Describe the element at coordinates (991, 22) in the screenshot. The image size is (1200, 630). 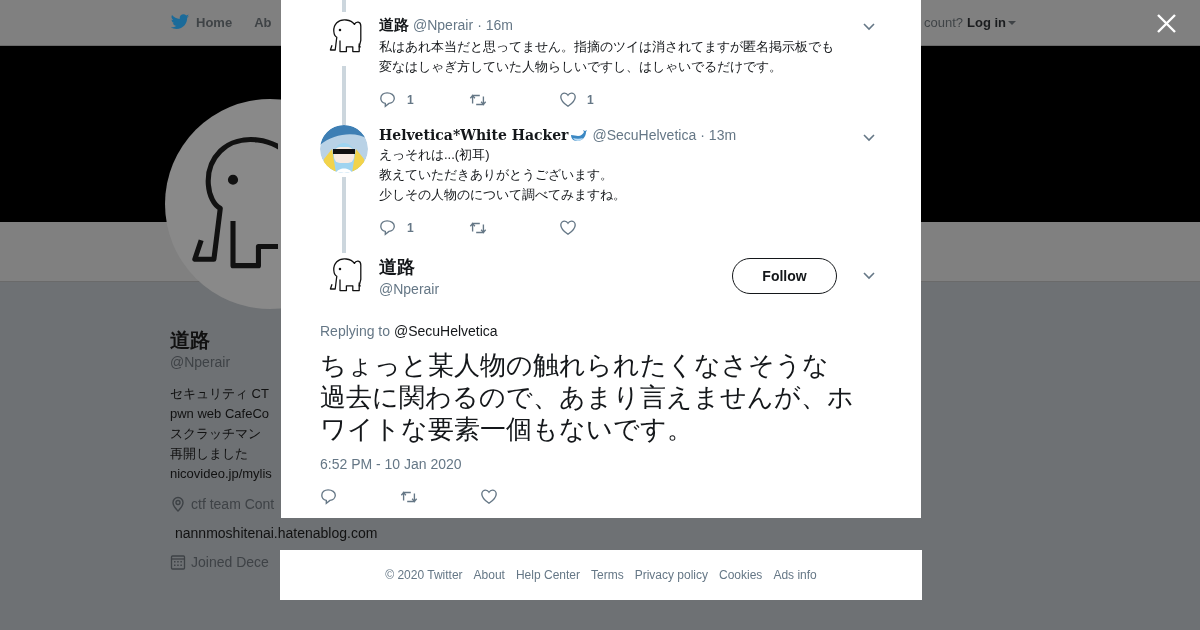
I see `login-link: Log in` at that location.